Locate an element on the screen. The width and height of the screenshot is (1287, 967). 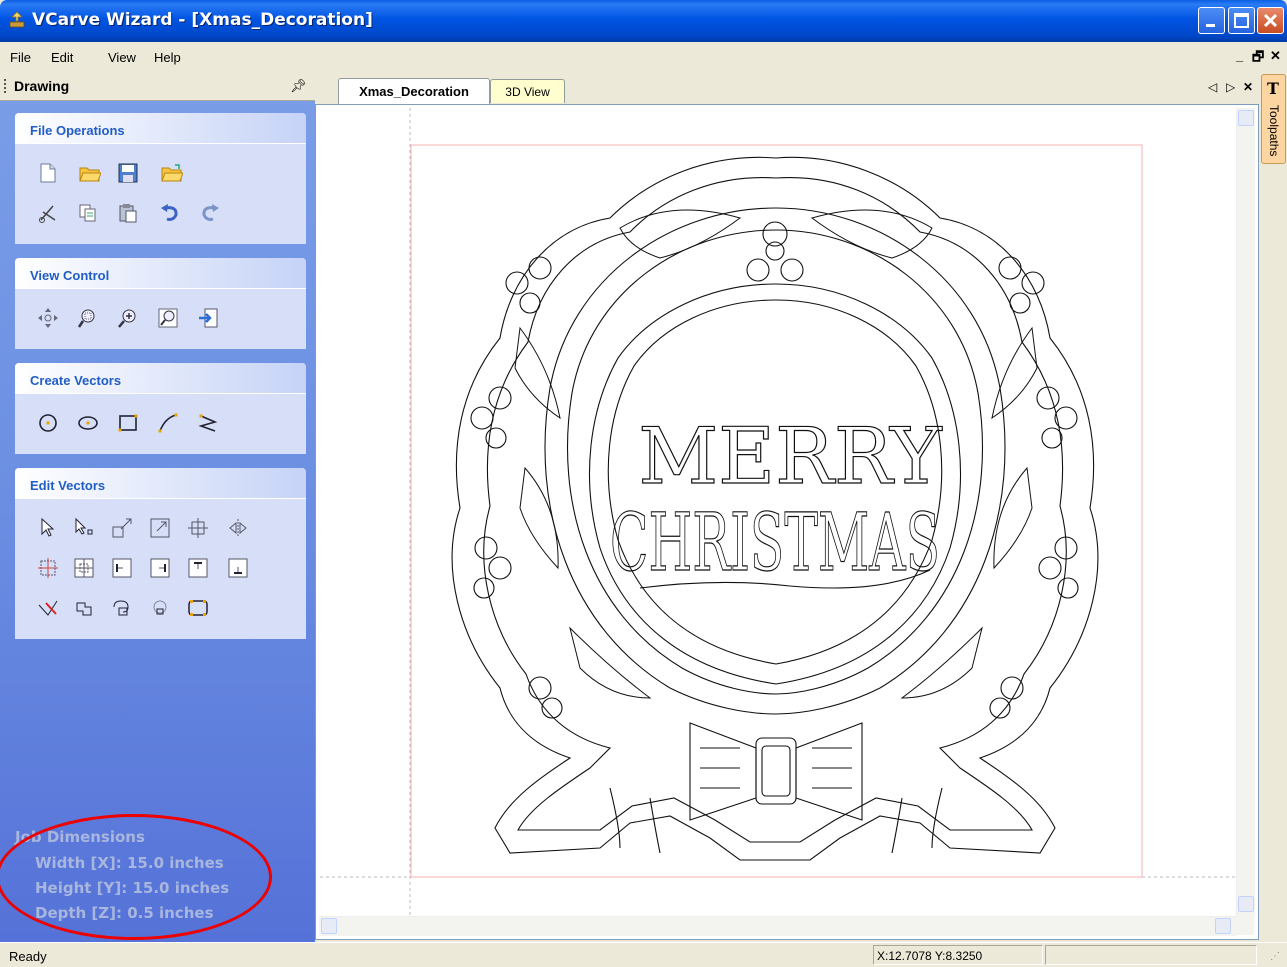
section-title: File Operations is located at coordinates (160, 128).